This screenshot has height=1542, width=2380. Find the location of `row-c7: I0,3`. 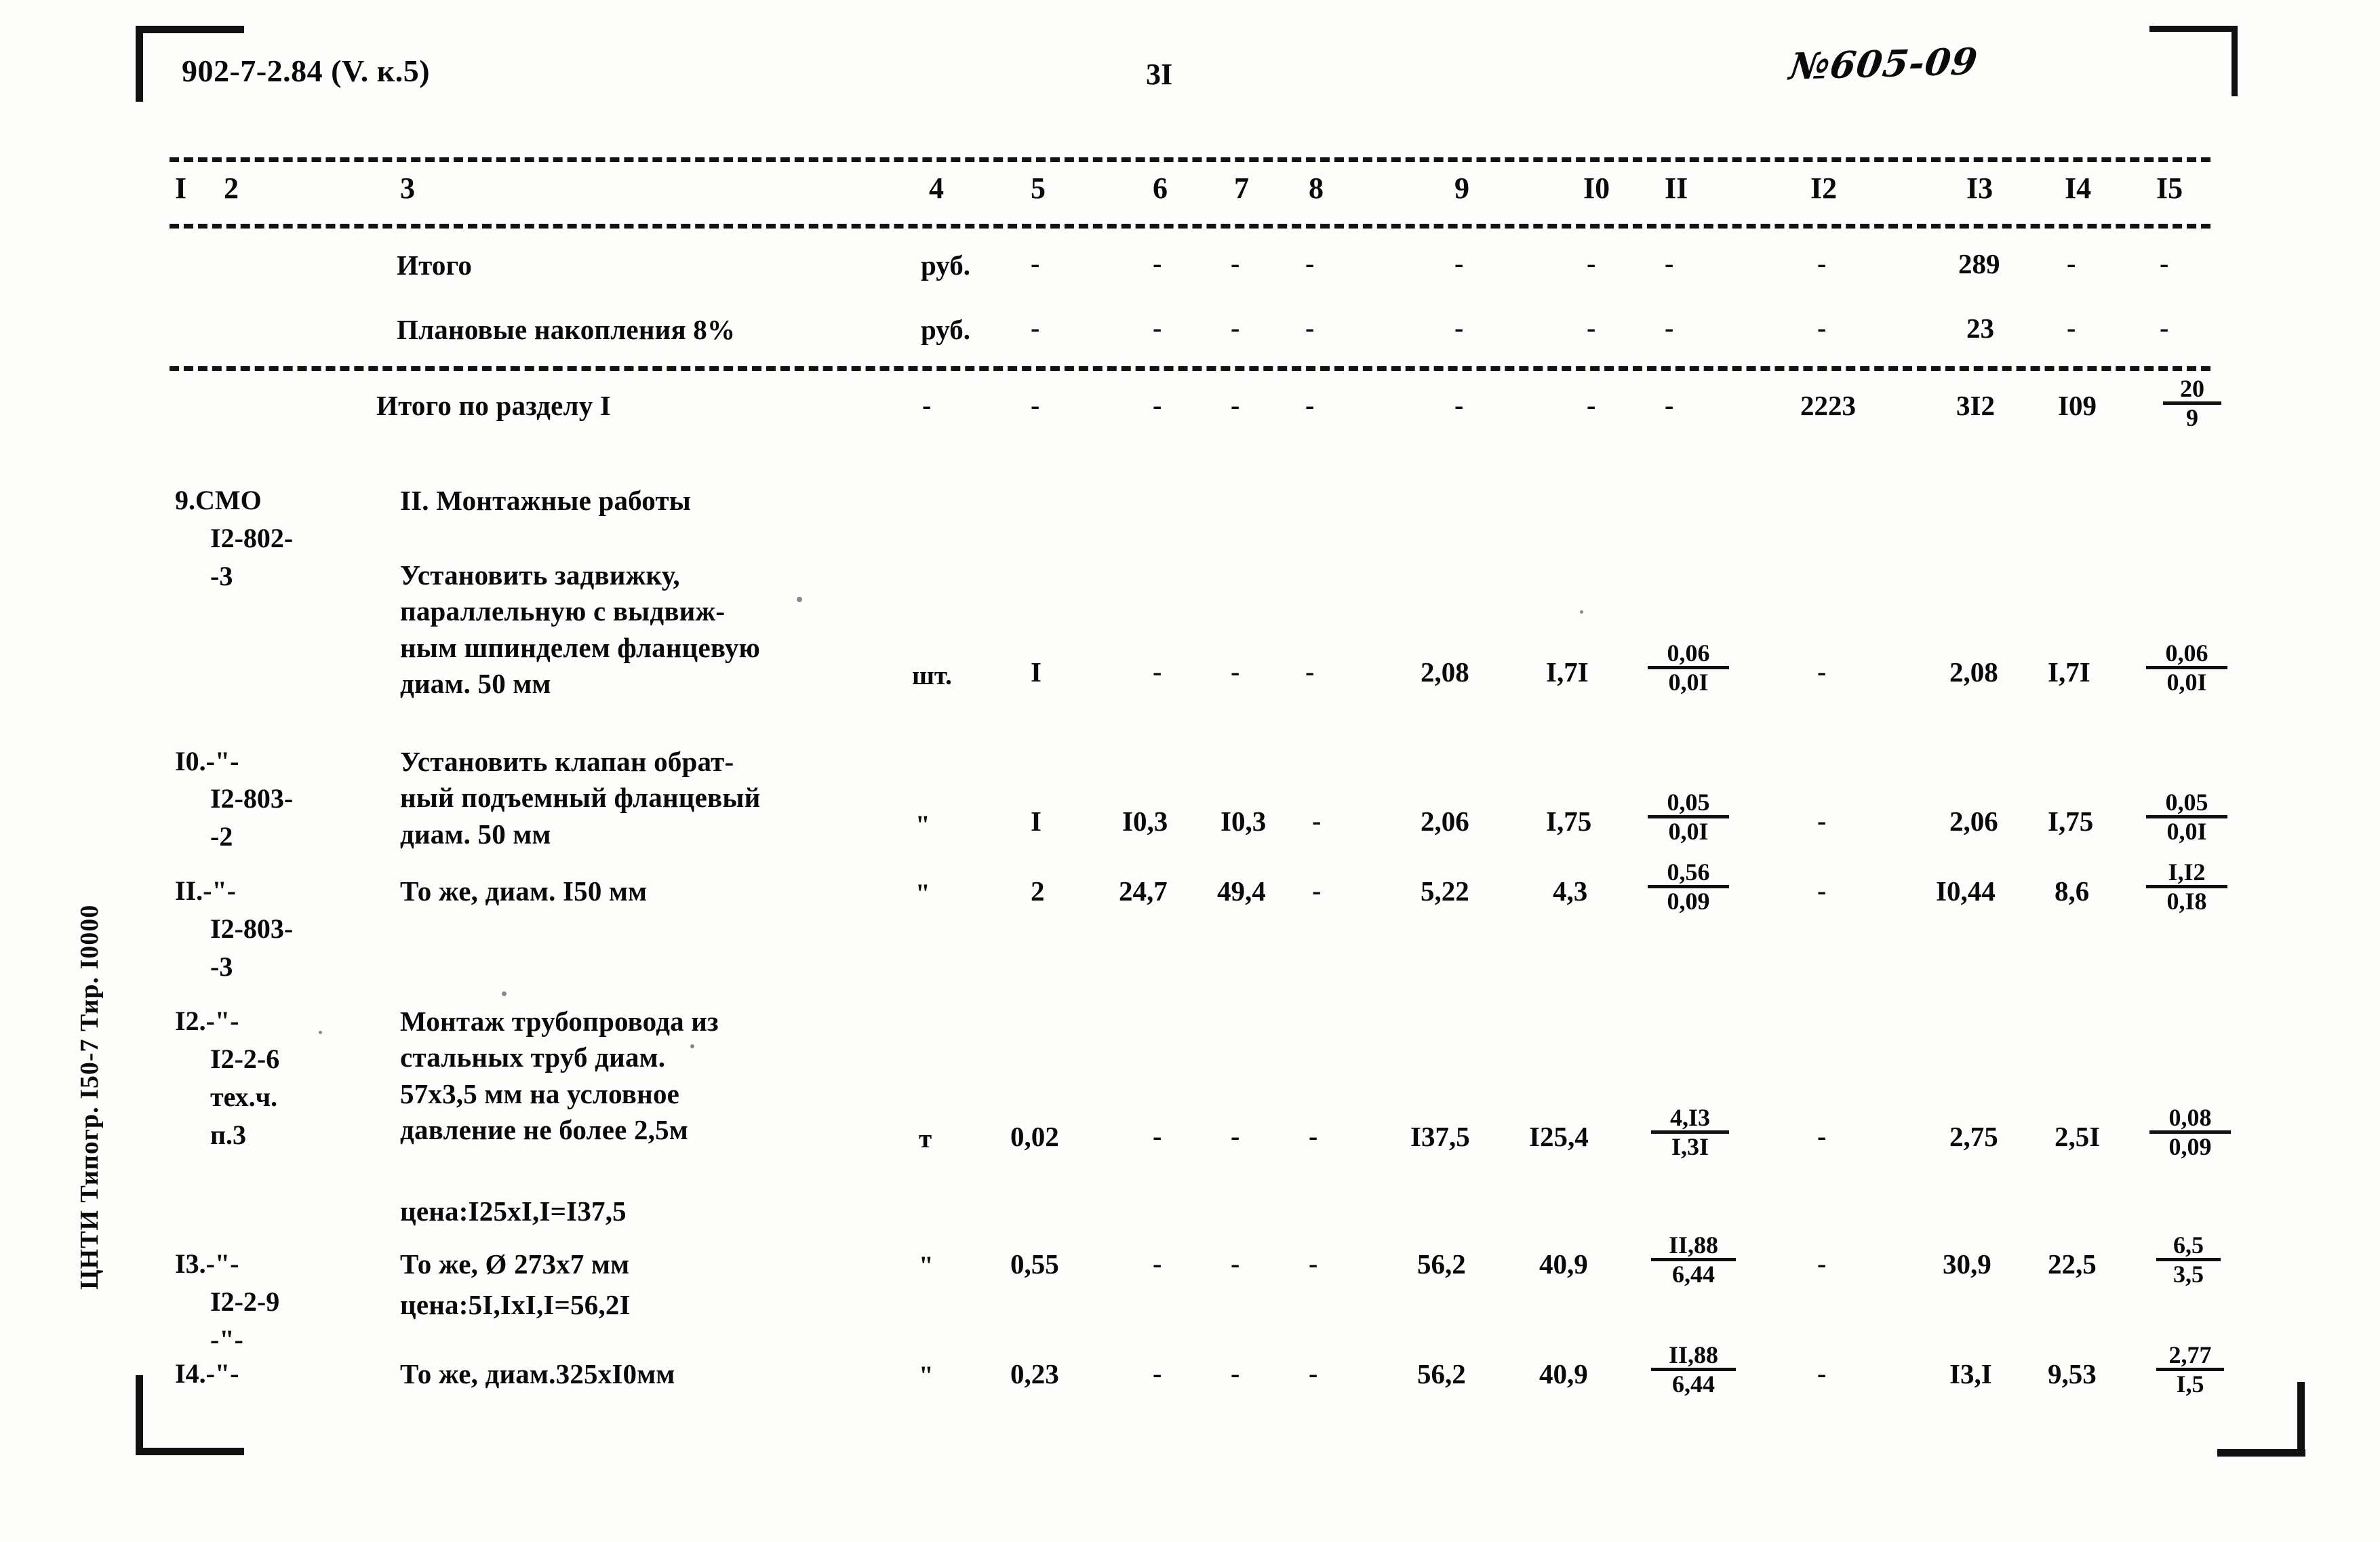

row-c7: I0,3 is located at coordinates (1244, 821).